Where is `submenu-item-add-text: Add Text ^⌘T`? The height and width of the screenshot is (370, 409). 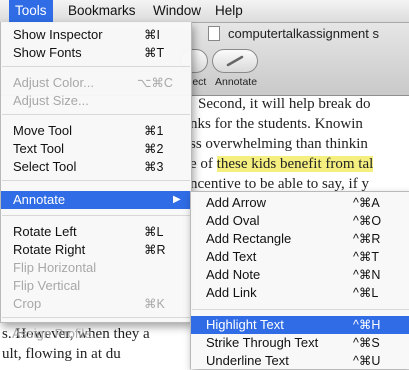 submenu-item-add-text: Add Text ^⌘T is located at coordinates (300, 257).